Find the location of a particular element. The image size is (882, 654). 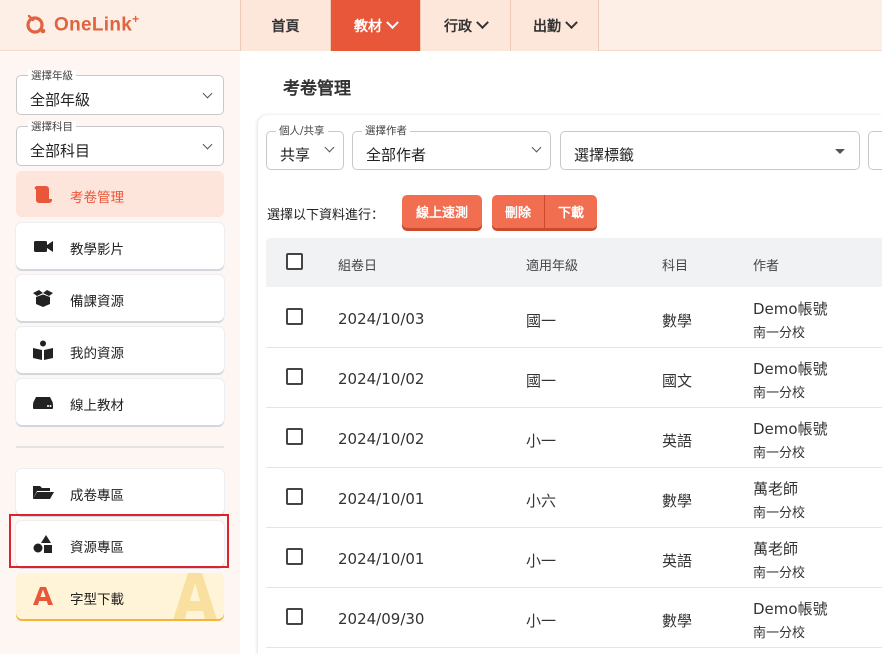

onelink-logo: OneLink+ is located at coordinates (82, 24).